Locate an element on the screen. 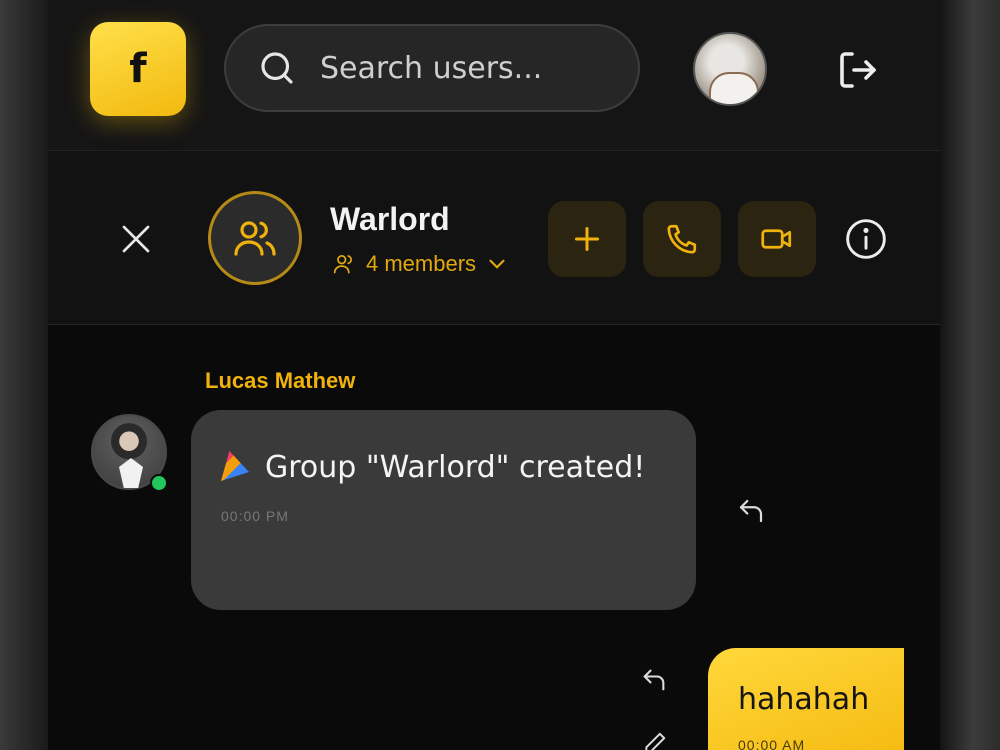 The height and width of the screenshot is (750, 1000). video-call-button is located at coordinates (777, 239).